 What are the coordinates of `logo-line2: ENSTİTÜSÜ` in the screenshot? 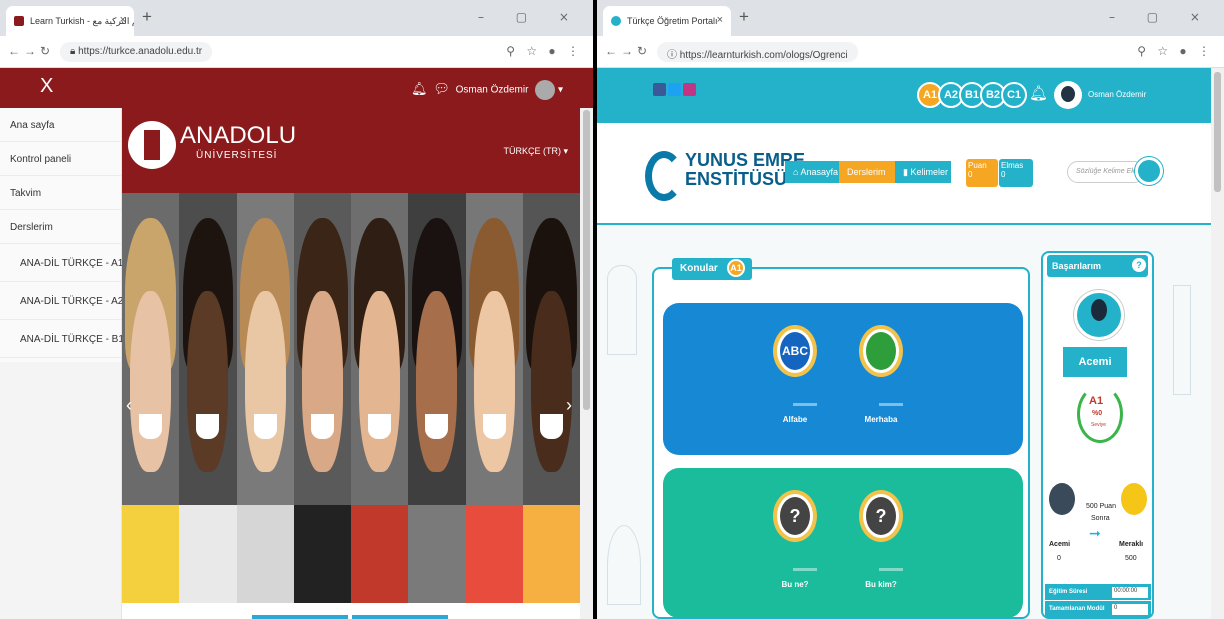 It's located at (736, 179).